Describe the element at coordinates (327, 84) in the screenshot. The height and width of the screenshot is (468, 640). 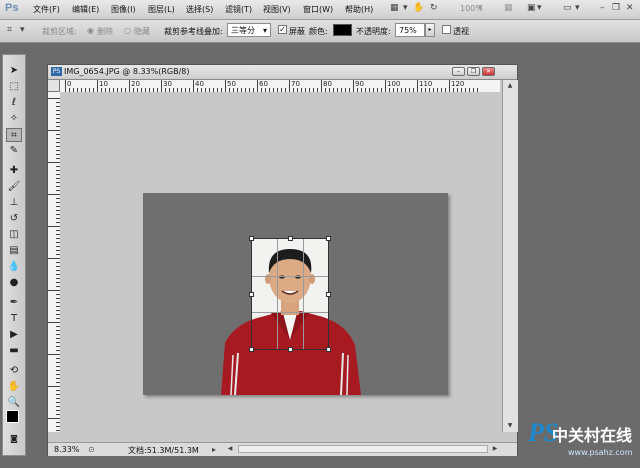
I see `ruler-label: 80` at that location.